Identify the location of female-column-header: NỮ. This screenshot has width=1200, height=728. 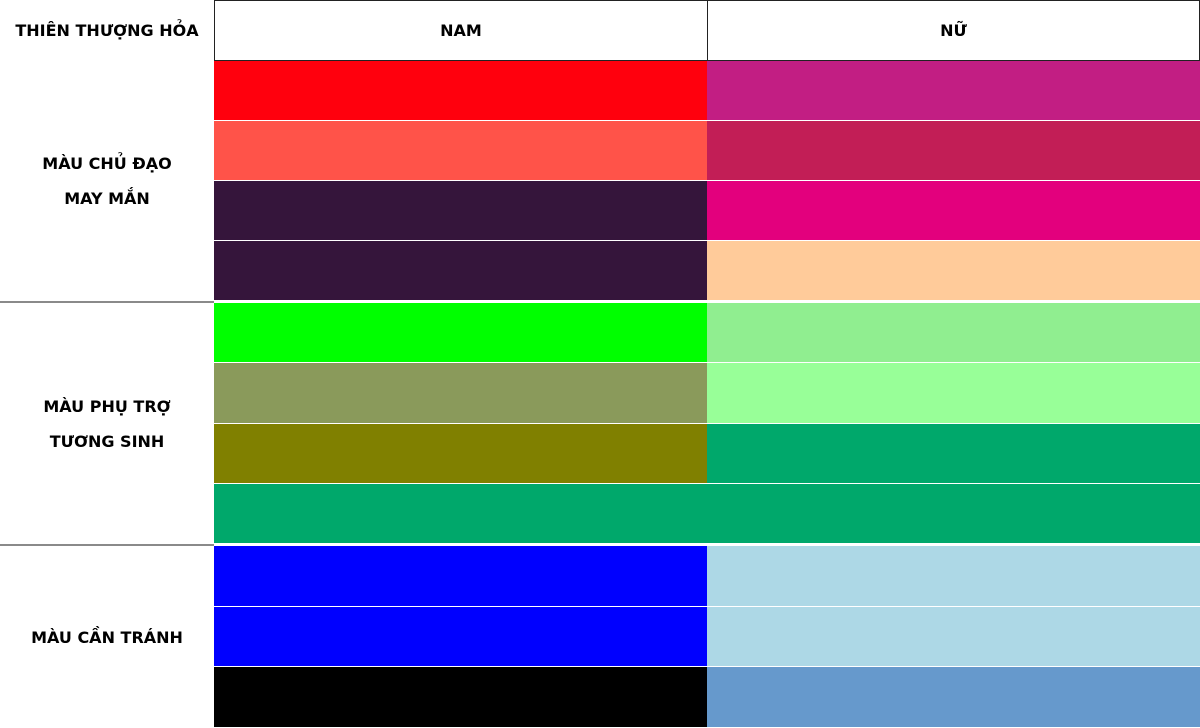
(953, 30).